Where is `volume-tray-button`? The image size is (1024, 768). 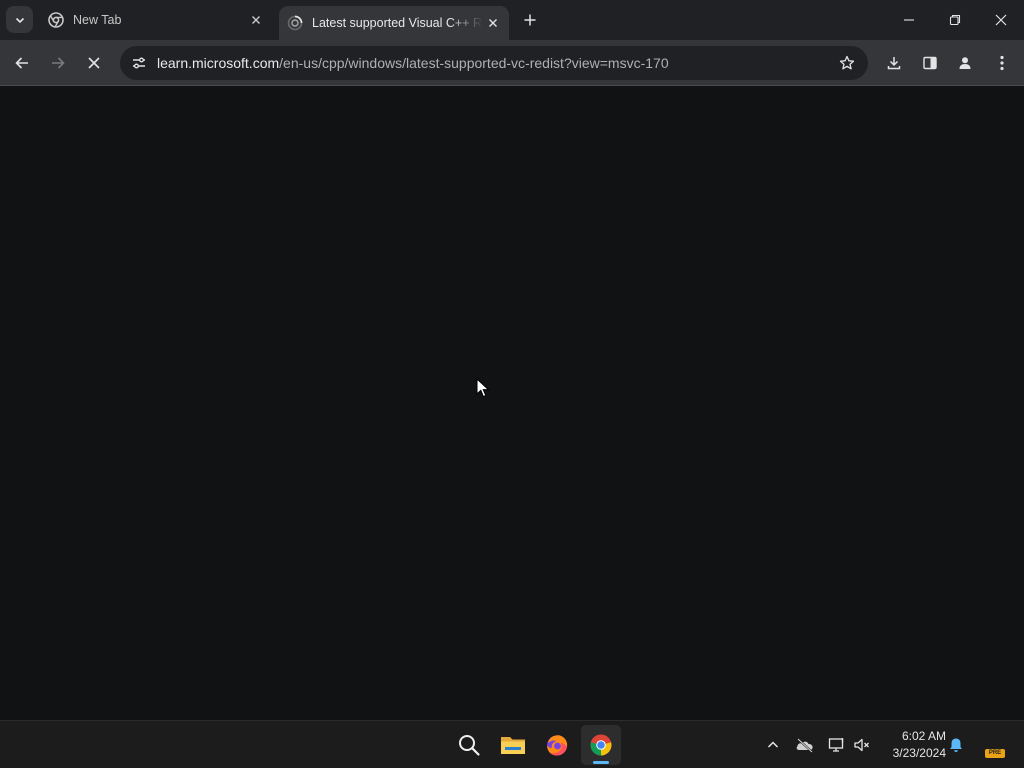 volume-tray-button is located at coordinates (862, 745).